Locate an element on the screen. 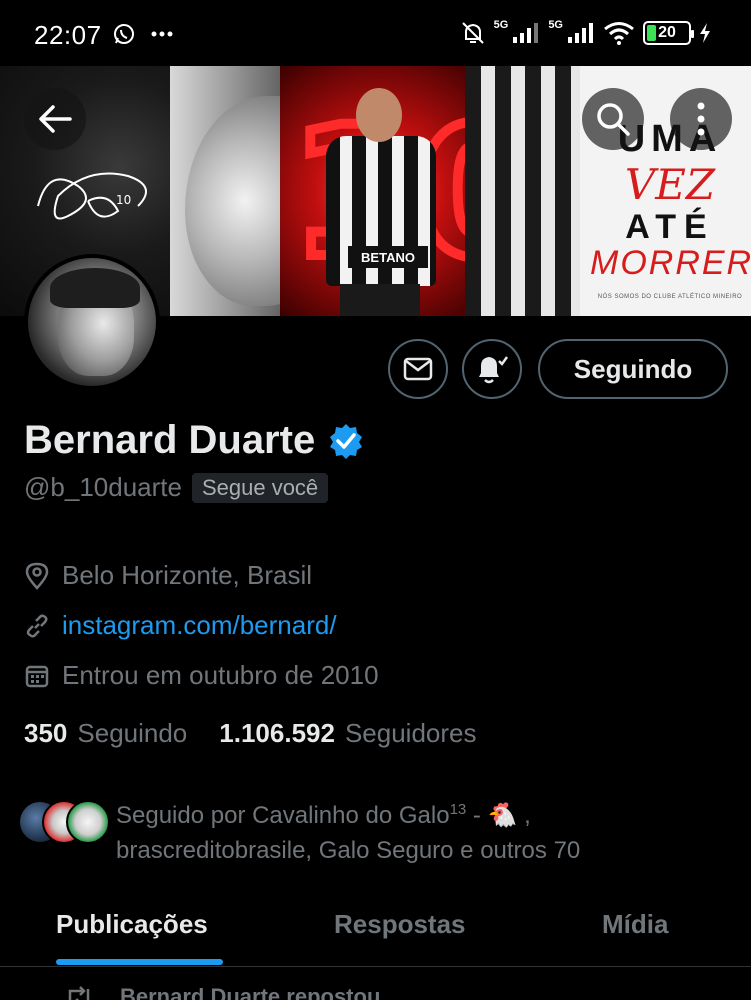 Image resolution: width=751 pixels, height=1000 pixels. mail-icon is located at coordinates (418, 369).